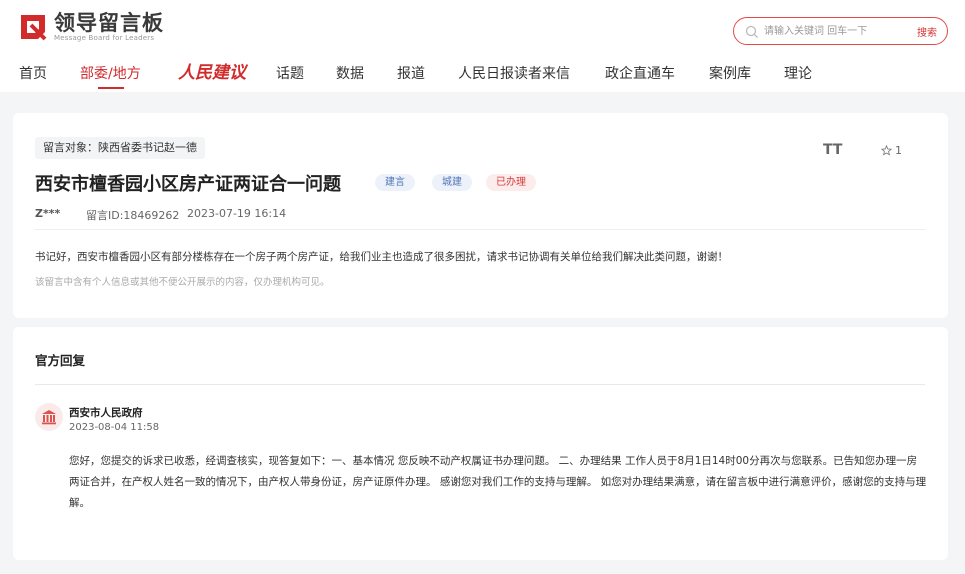 Image resolution: width=965 pixels, height=574 pixels. Describe the element at coordinates (212, 70) in the screenshot. I see `nav-item-suggestions: 人民建议` at that location.